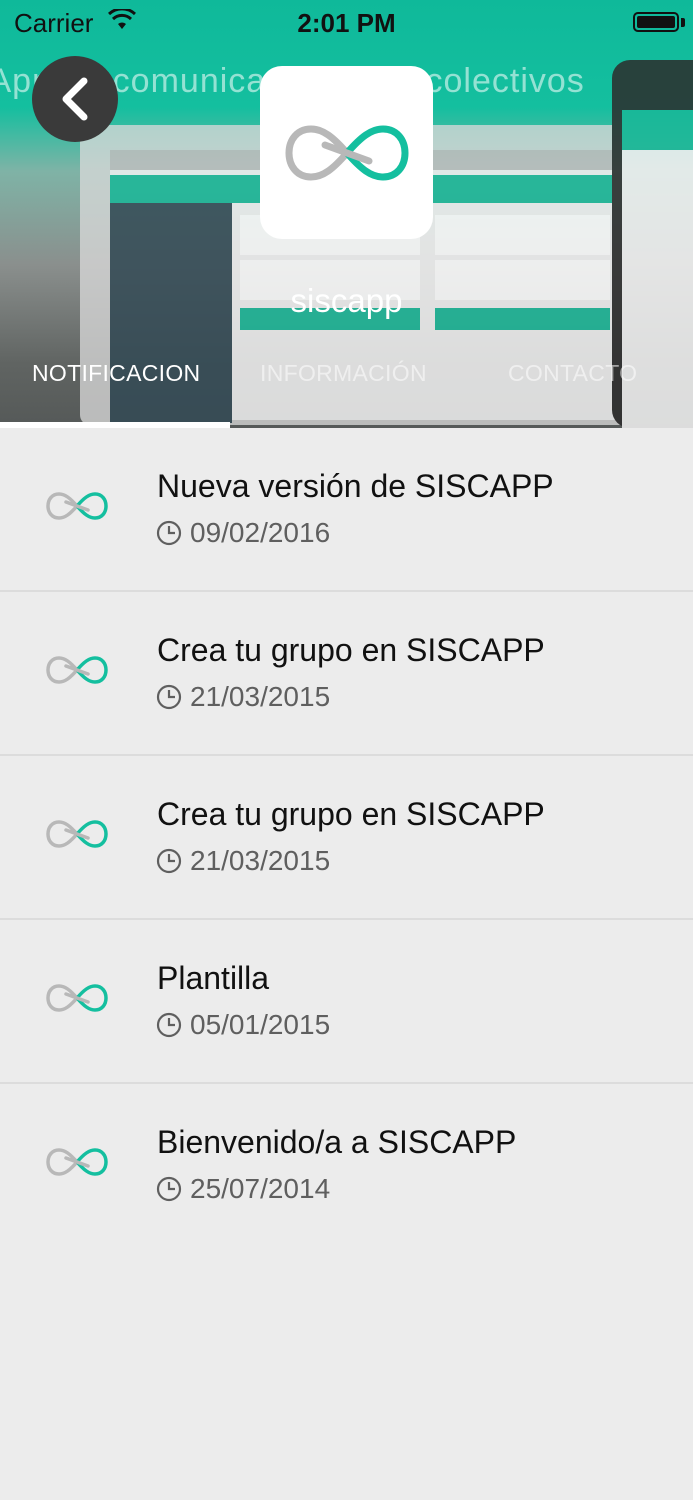  What do you see at coordinates (683, 22) in the screenshot?
I see `battery-tip` at bounding box center [683, 22].